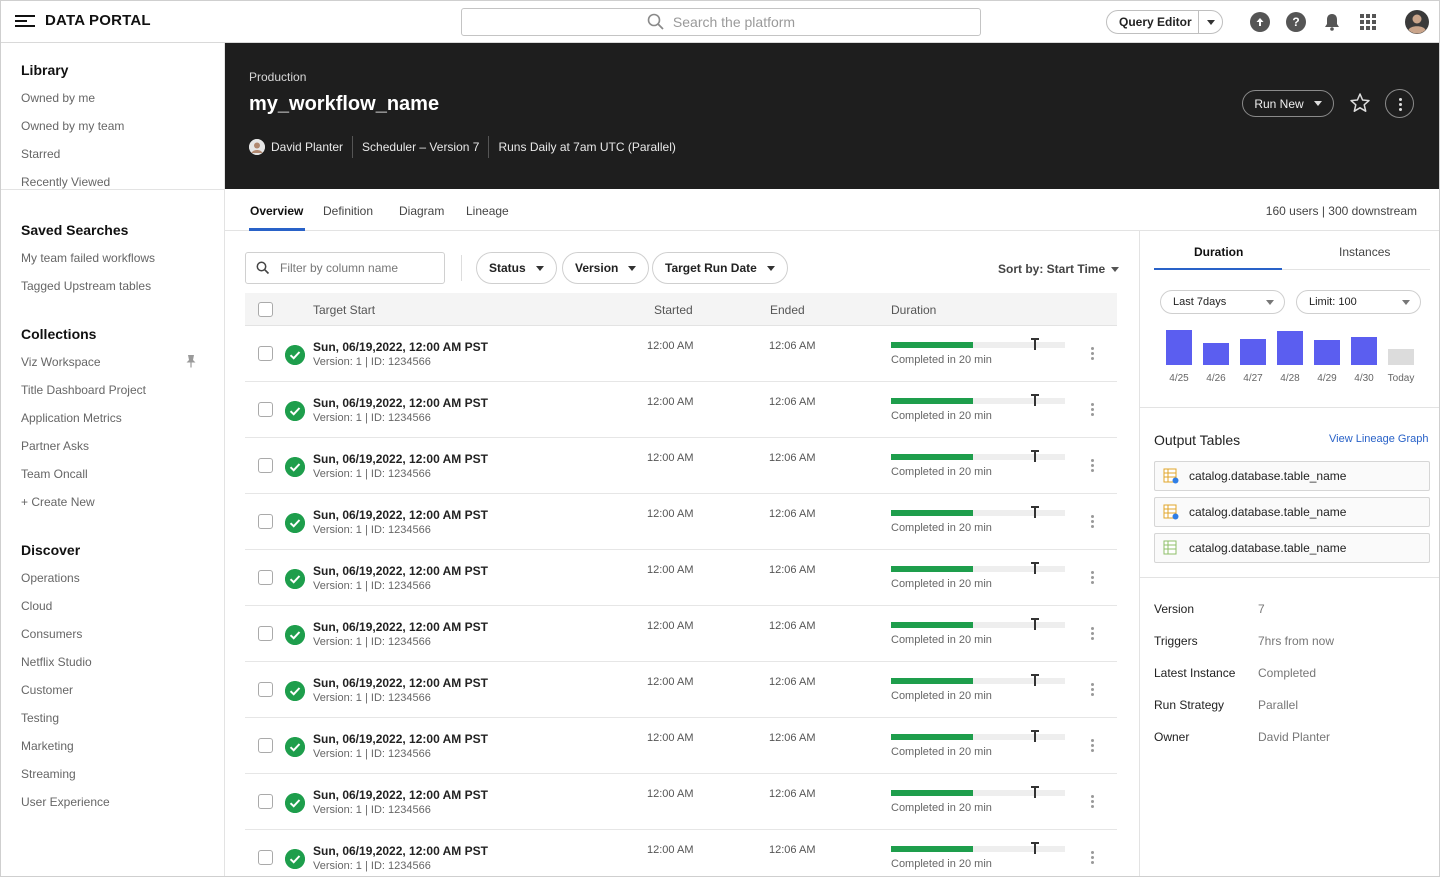 The image size is (1440, 877). Describe the element at coordinates (344, 310) in the screenshot. I see `column-target-start: Target Start` at that location.